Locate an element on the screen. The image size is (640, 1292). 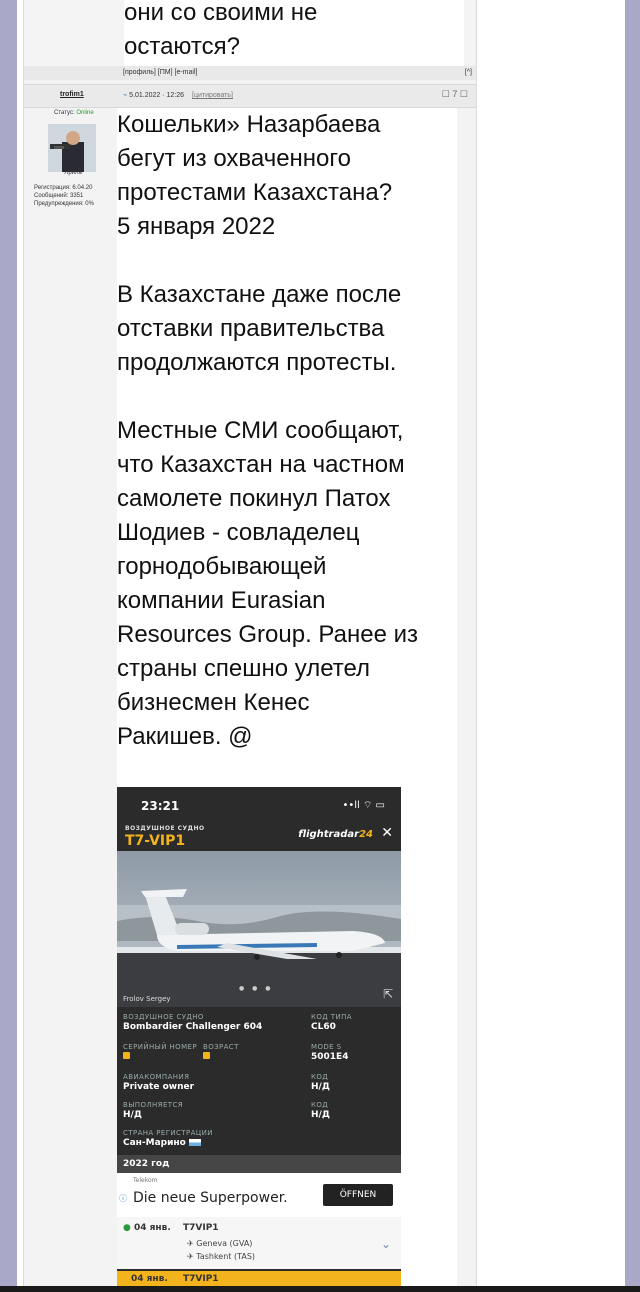
avatar-image is located at coordinates (72, 148).